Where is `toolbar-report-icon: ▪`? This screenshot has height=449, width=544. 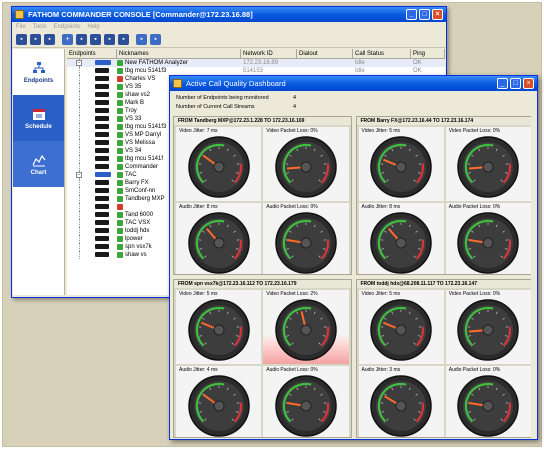
toolbar-report-icon: ▪ is located at coordinates (109, 39).